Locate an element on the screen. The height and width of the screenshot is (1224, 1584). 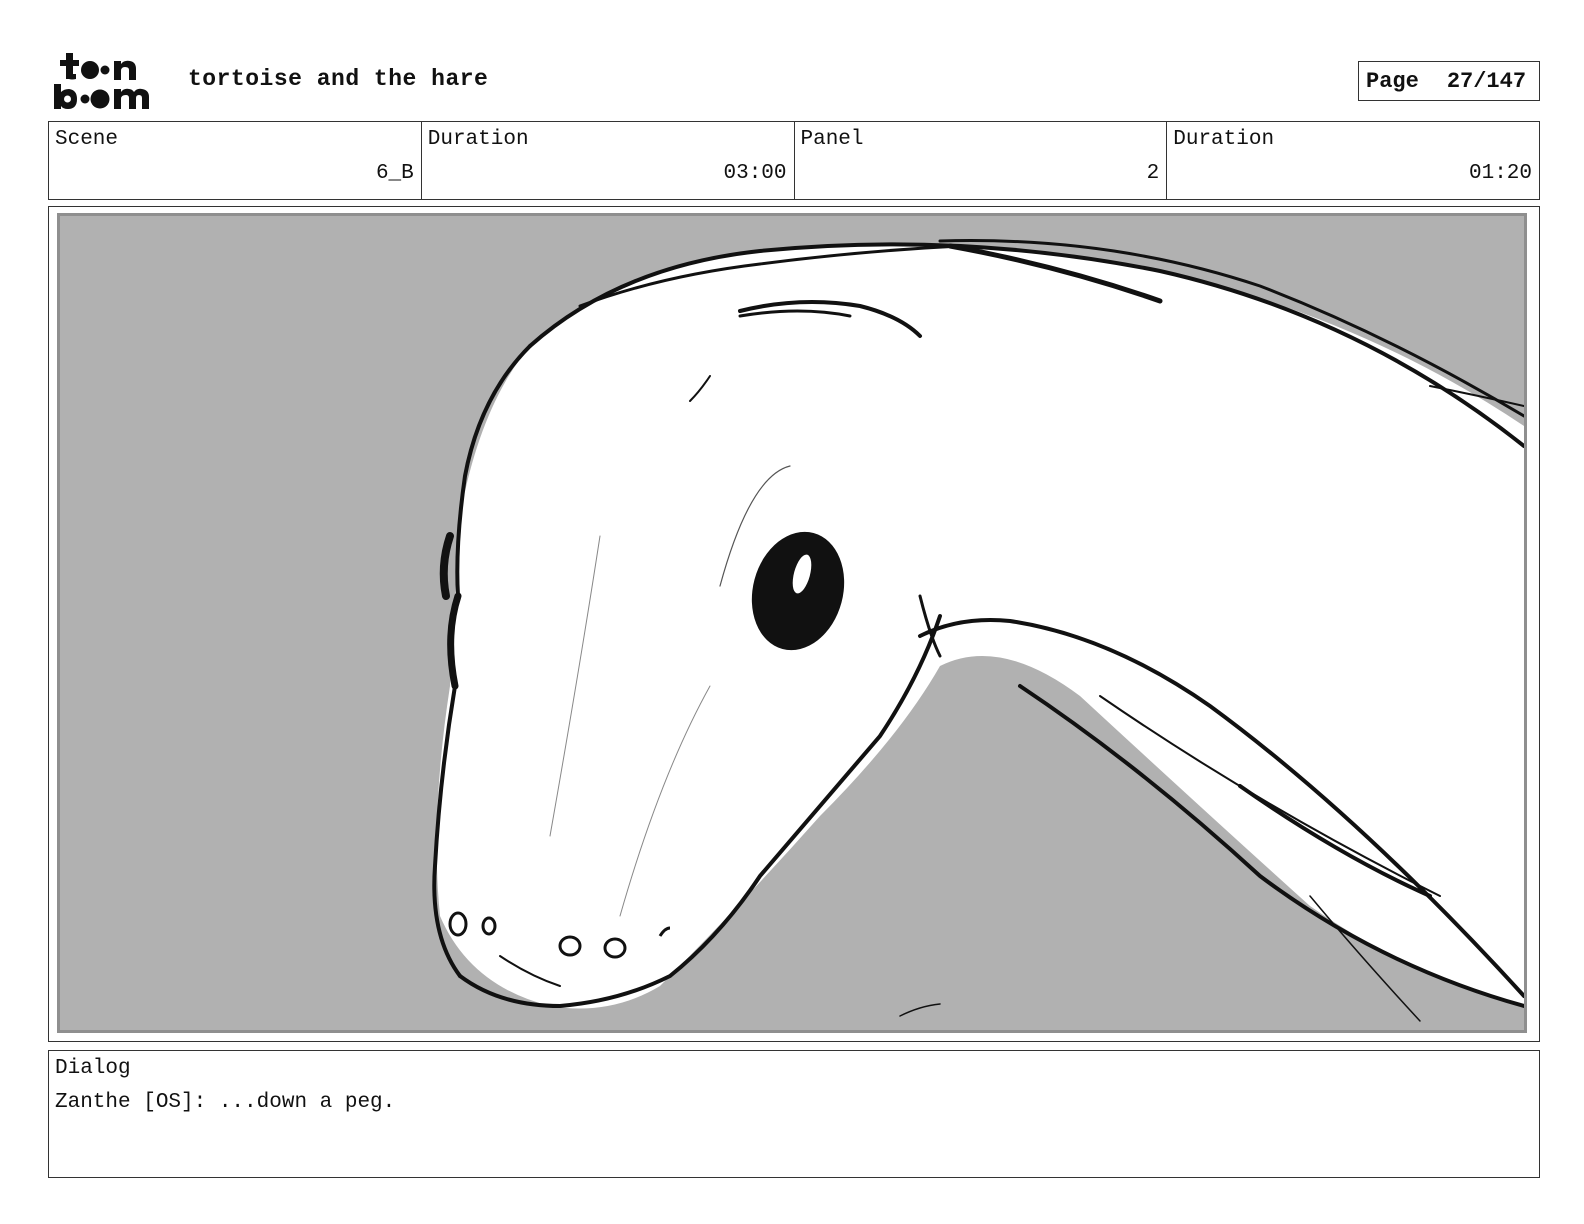
panel-value: 2 is located at coordinates (1153, 173).